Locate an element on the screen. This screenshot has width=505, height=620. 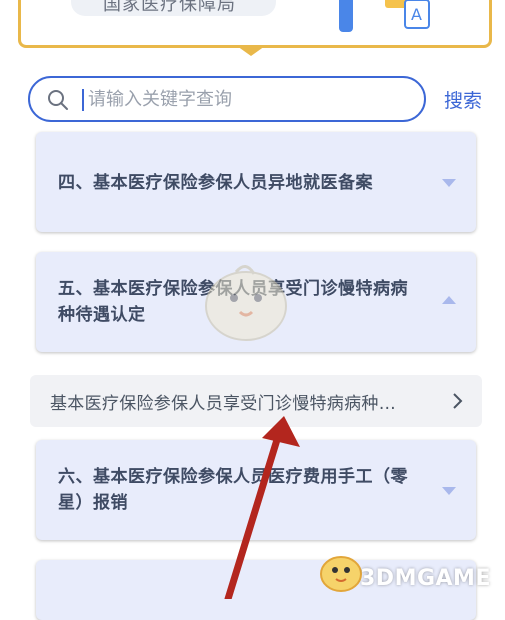
red-arrow-annotation is located at coordinates (262, 507).